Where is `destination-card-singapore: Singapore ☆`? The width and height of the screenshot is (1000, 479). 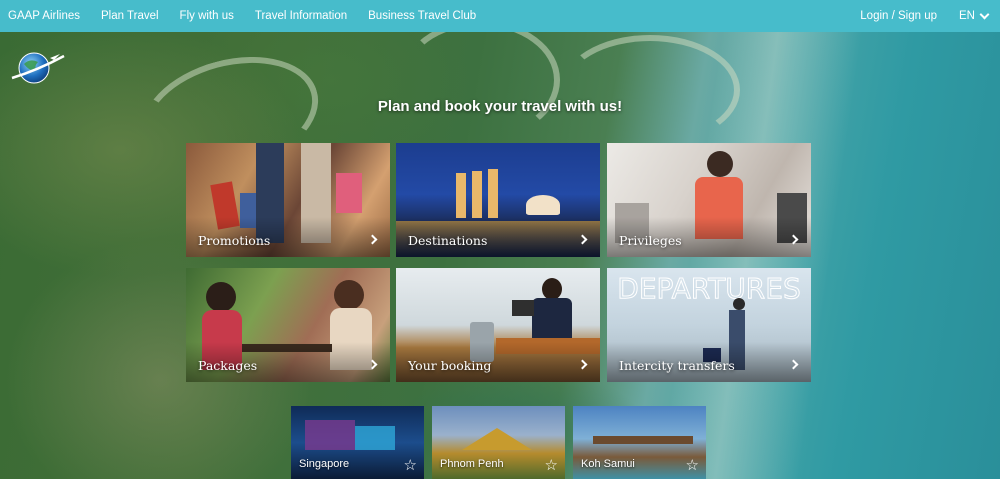
destination-card-singapore: Singapore ☆ is located at coordinates (357, 442).